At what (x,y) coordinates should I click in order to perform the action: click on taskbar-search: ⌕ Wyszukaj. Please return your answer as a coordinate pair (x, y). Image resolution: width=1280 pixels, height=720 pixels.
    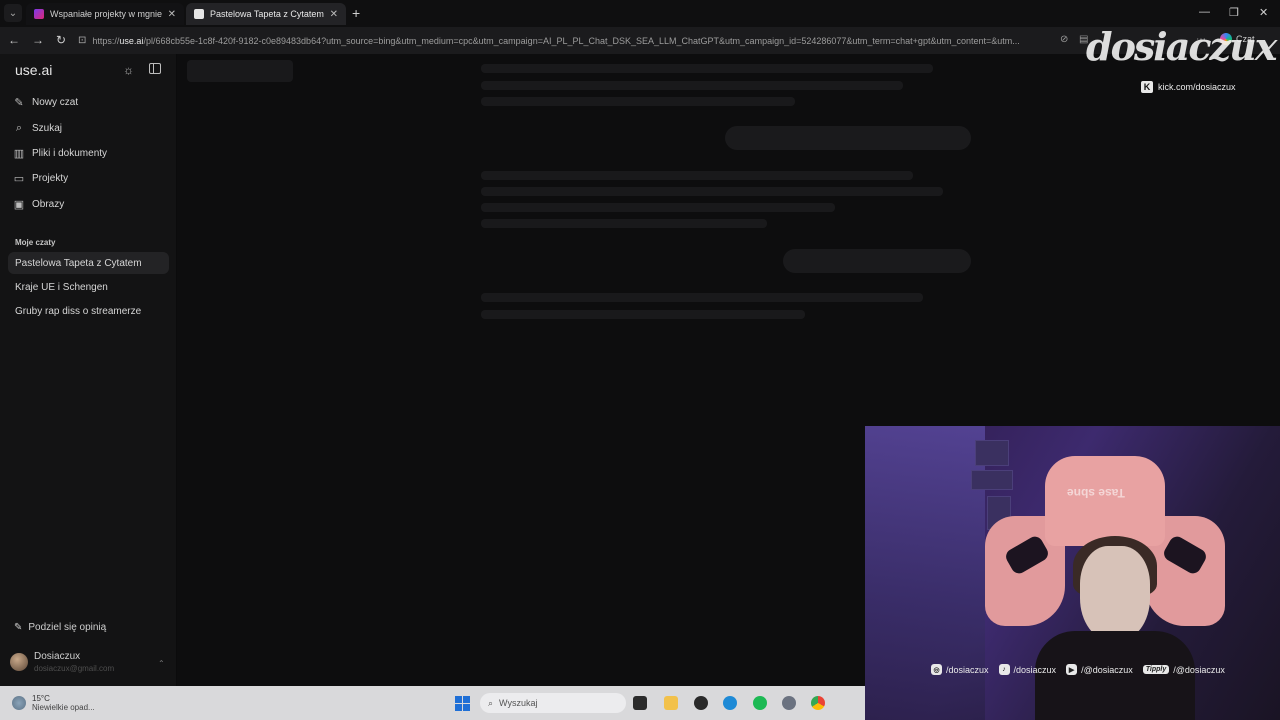
    Looking at the image, I should click on (553, 703).